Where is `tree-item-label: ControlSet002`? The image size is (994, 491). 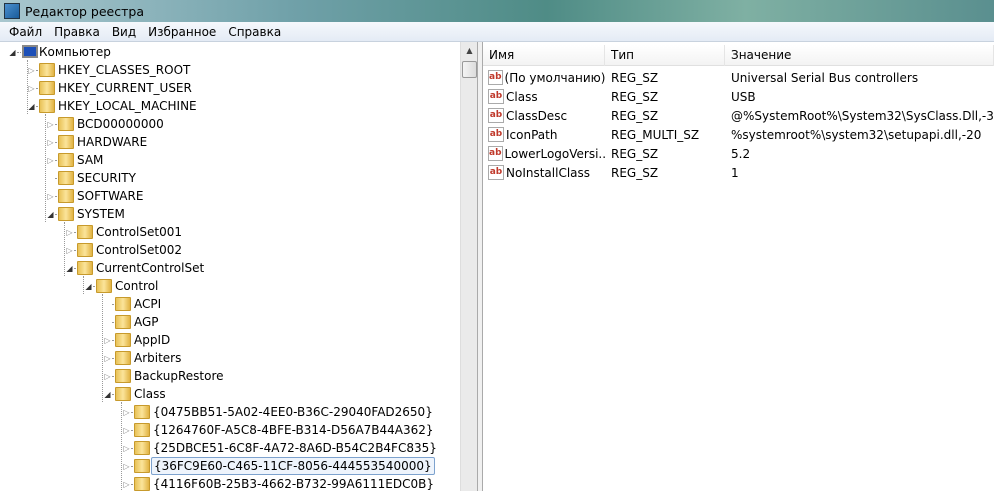
tree-item-label: ControlSet002 is located at coordinates (139, 250).